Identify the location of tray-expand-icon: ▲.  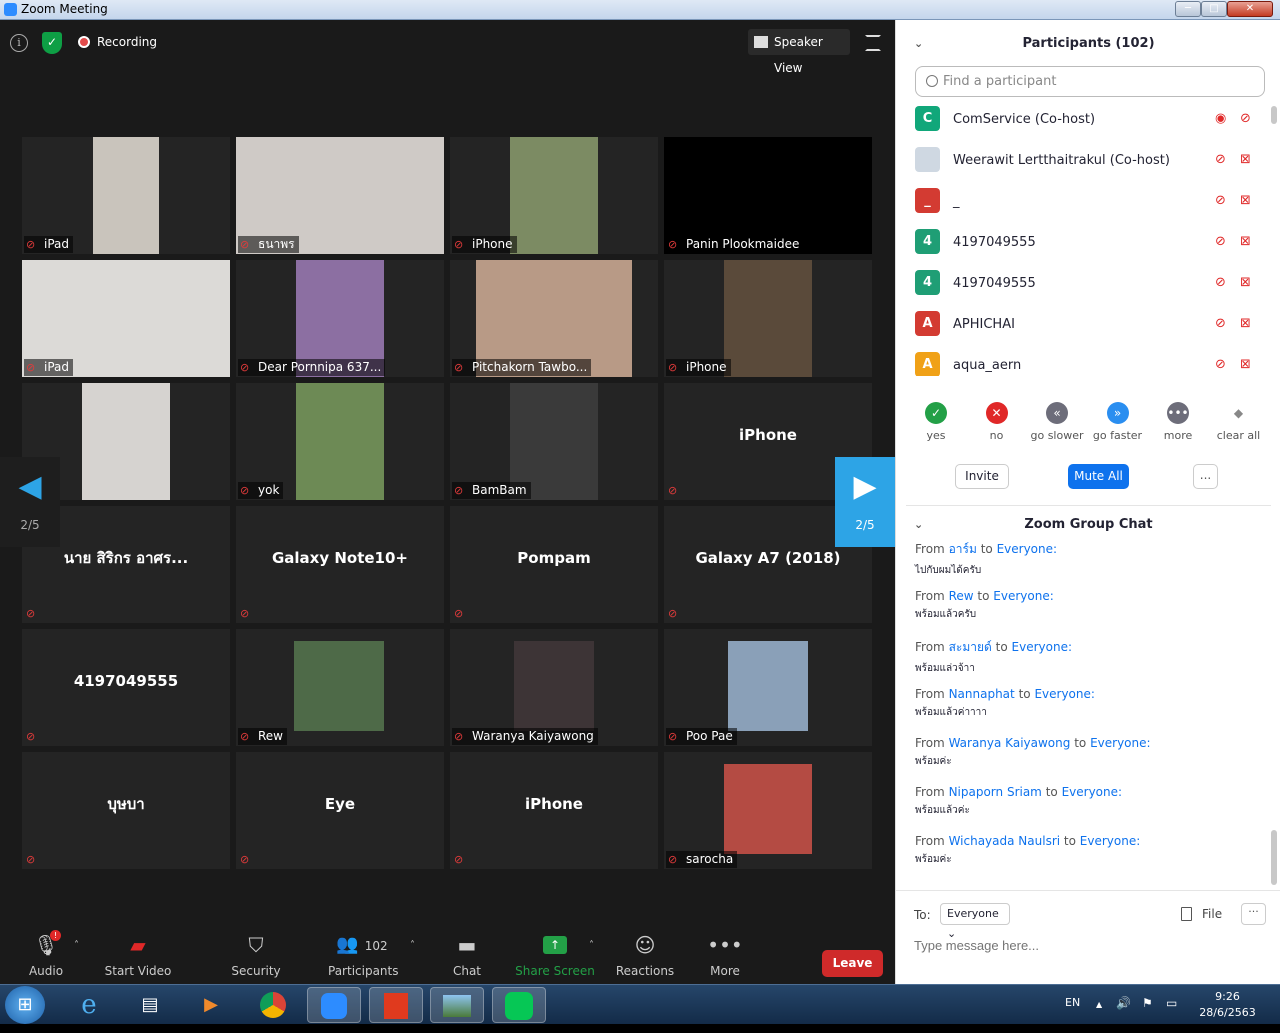
(1099, 1004).